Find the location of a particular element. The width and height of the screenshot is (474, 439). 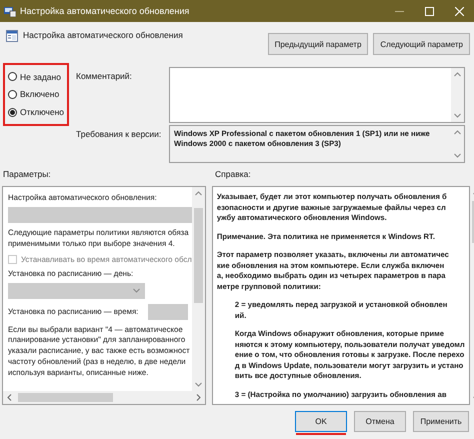

state-radio: Не задано is located at coordinates (36, 77).